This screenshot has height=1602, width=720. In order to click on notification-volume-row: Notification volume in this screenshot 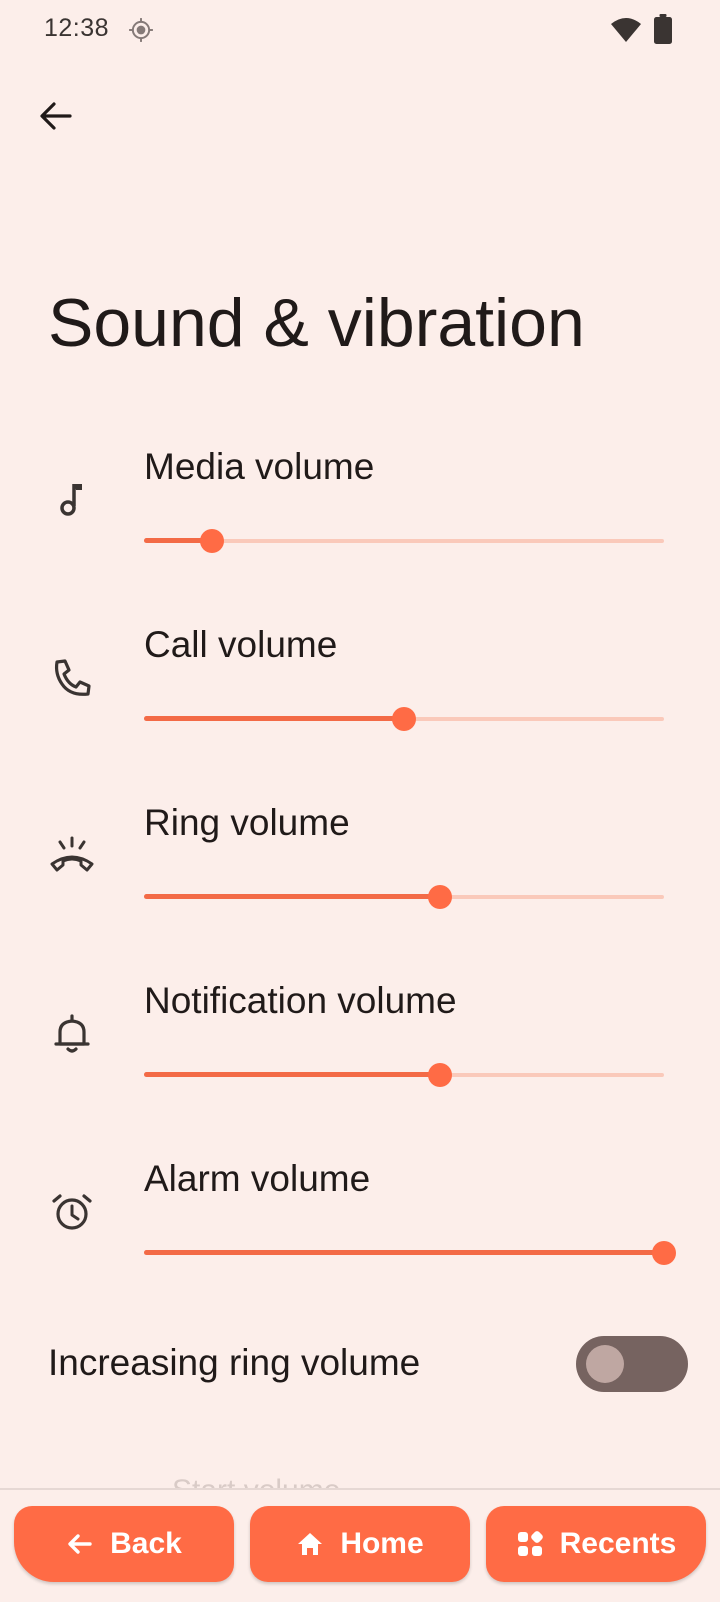, I will do `click(360, 1055)`.